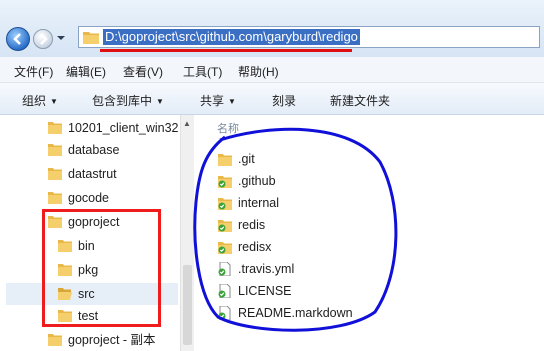 This screenshot has height=351, width=544. I want to click on red-box-annotation, so click(101, 268).